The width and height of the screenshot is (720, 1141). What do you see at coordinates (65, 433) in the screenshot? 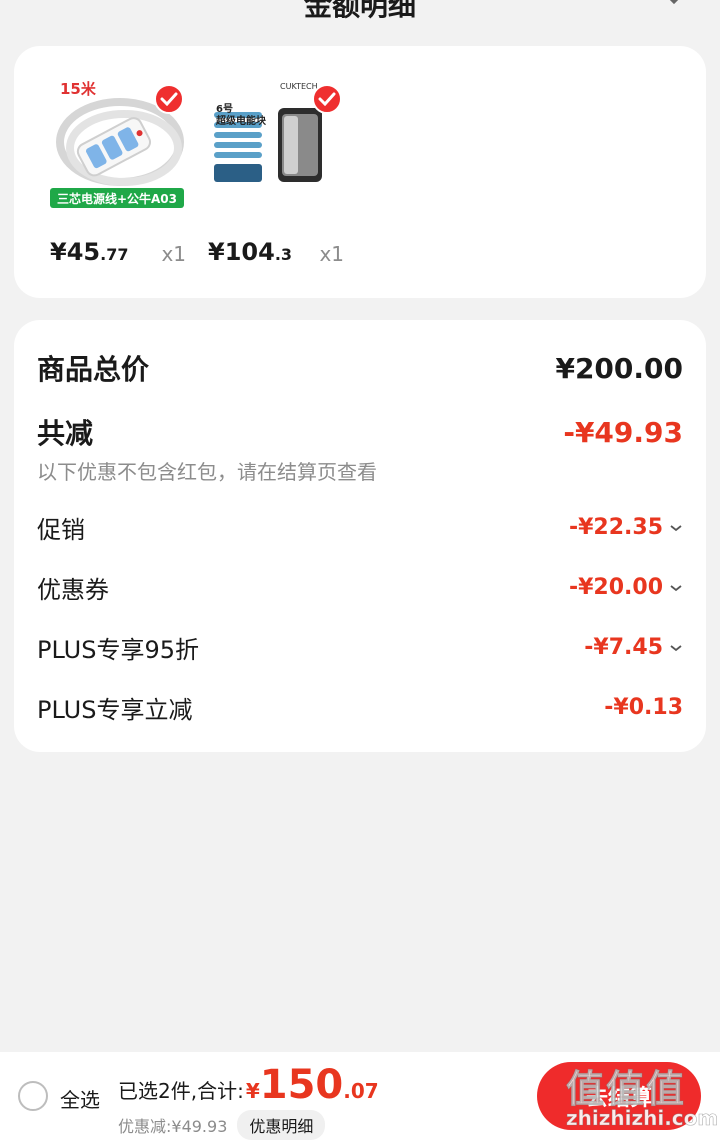
I see `total-reduction-label: 共减` at bounding box center [65, 433].